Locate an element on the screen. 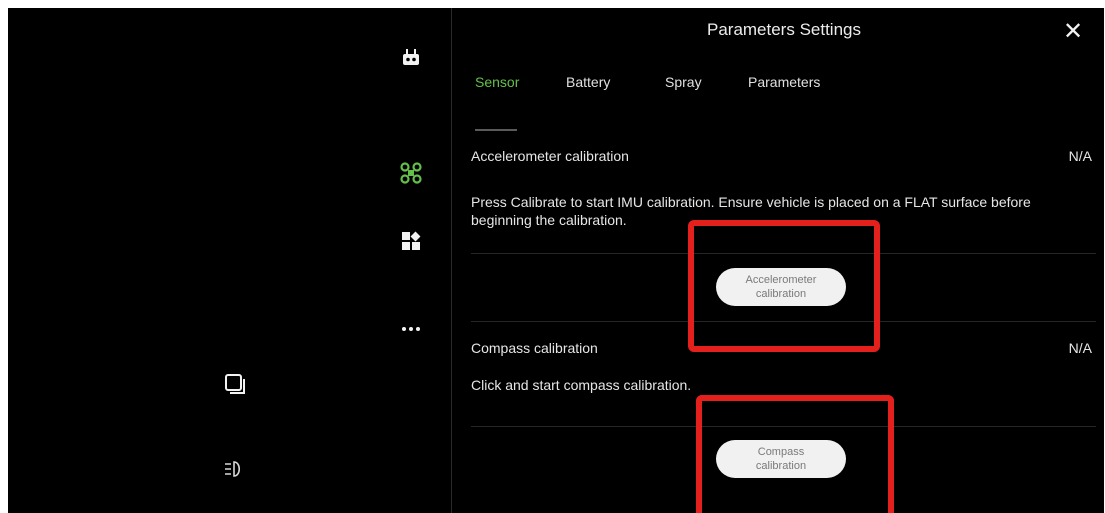 This screenshot has height=513, width=1105. tab-active-indicator is located at coordinates (496, 130).